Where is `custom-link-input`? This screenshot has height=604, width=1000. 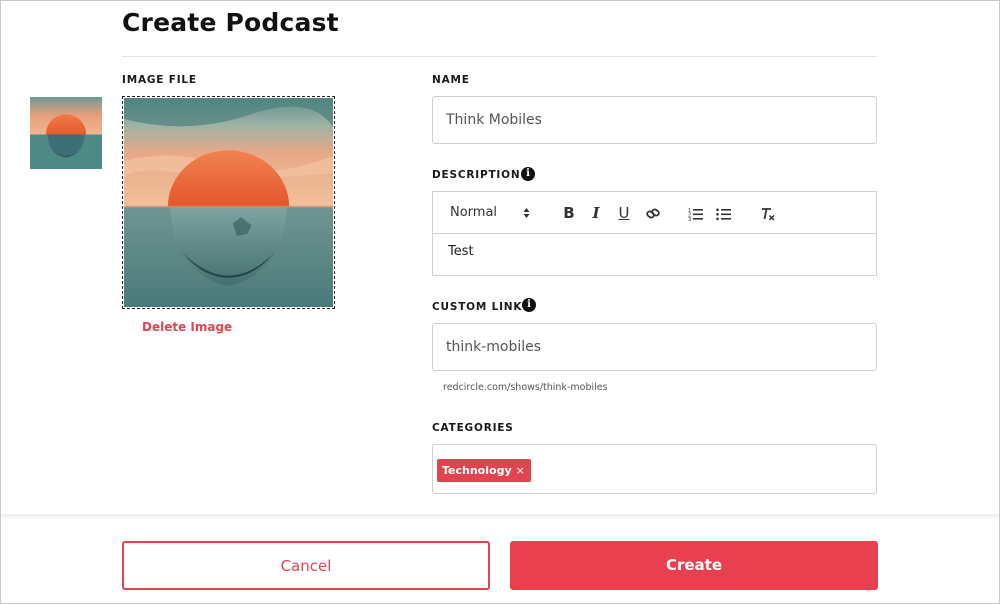
custom-link-input is located at coordinates (654, 347).